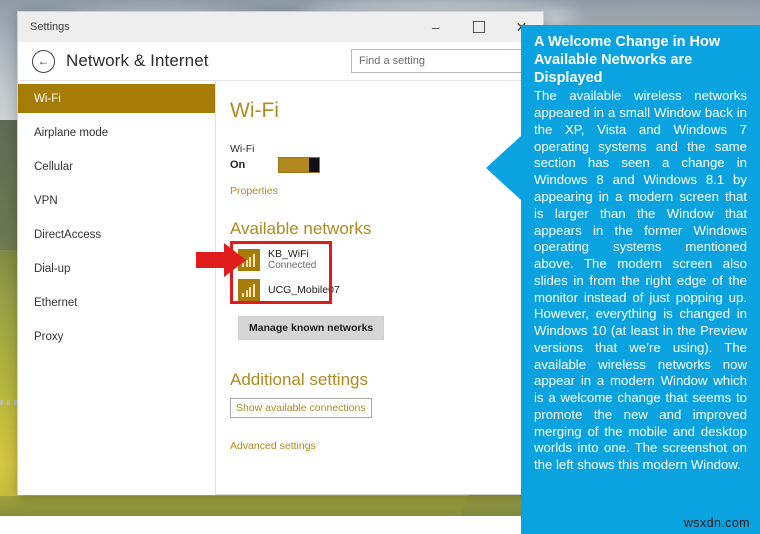  I want to click on sidebar-item-vpn: VPN, so click(116, 200).